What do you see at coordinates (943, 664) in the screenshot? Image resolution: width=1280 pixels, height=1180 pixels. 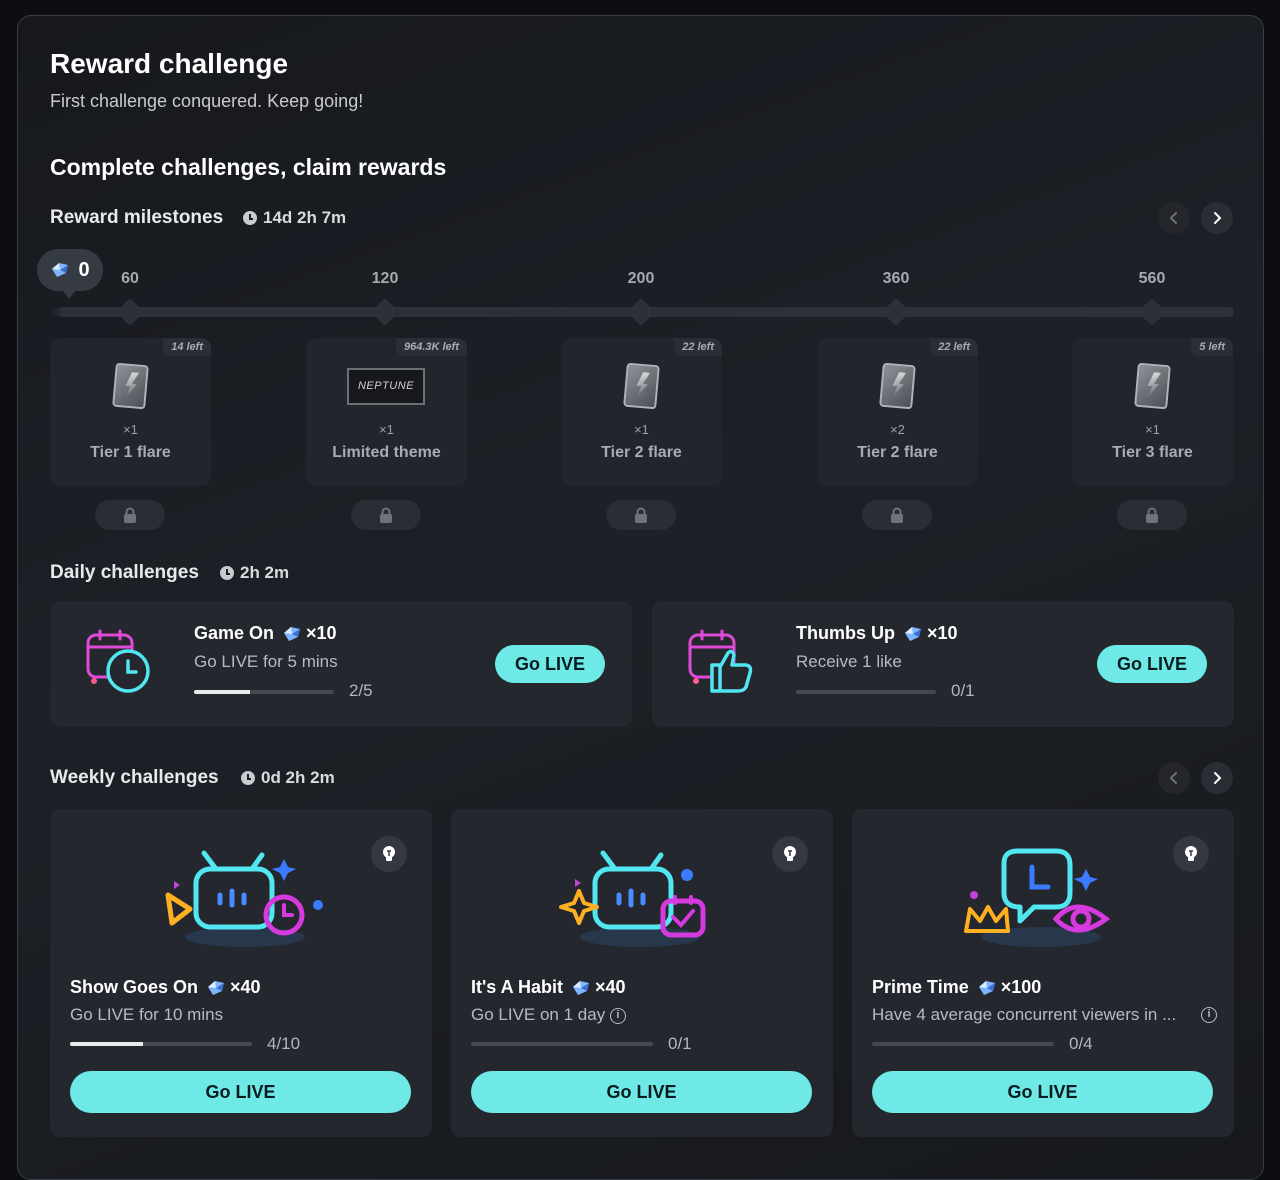 I see `daily-challenge-card: Thumbs Up ×10 Receive 1 like 0/1 Go LIVE` at bounding box center [943, 664].